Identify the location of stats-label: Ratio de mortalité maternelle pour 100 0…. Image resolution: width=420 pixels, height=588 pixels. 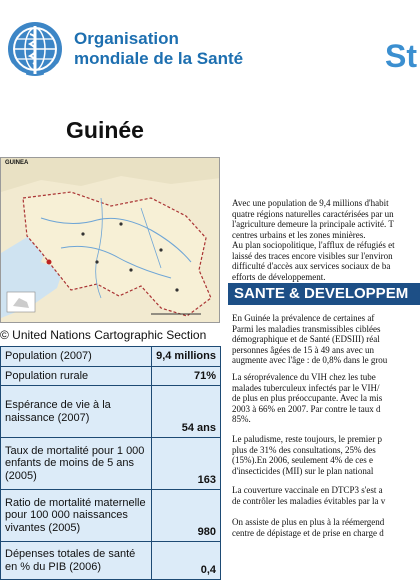
(76, 515).